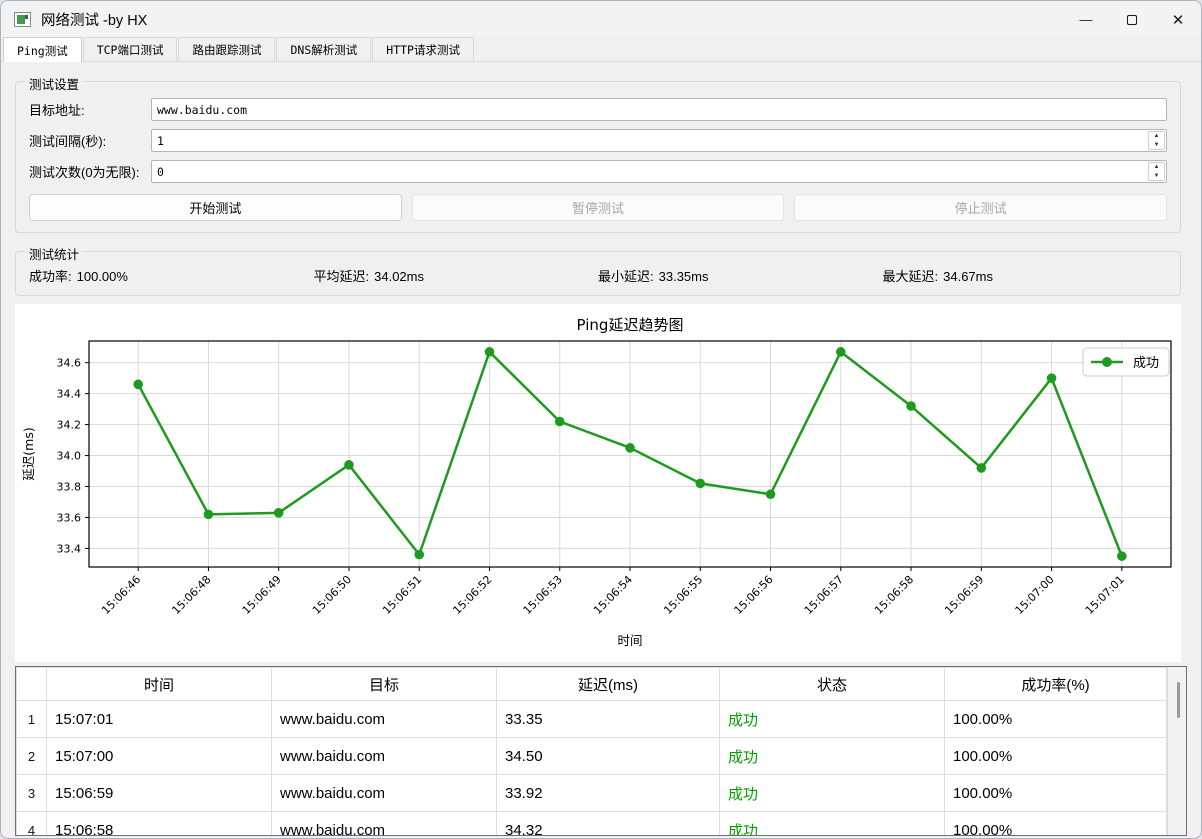 Image resolution: width=1202 pixels, height=839 pixels. I want to click on close-button: ✕, so click(1178, 19).